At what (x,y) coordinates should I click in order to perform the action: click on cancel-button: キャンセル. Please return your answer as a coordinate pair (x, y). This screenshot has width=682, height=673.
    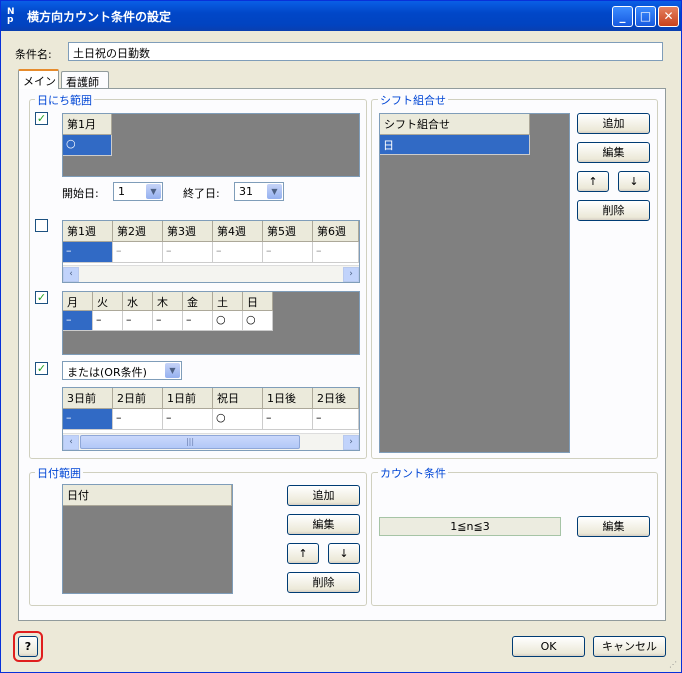
    Looking at the image, I should click on (629, 646).